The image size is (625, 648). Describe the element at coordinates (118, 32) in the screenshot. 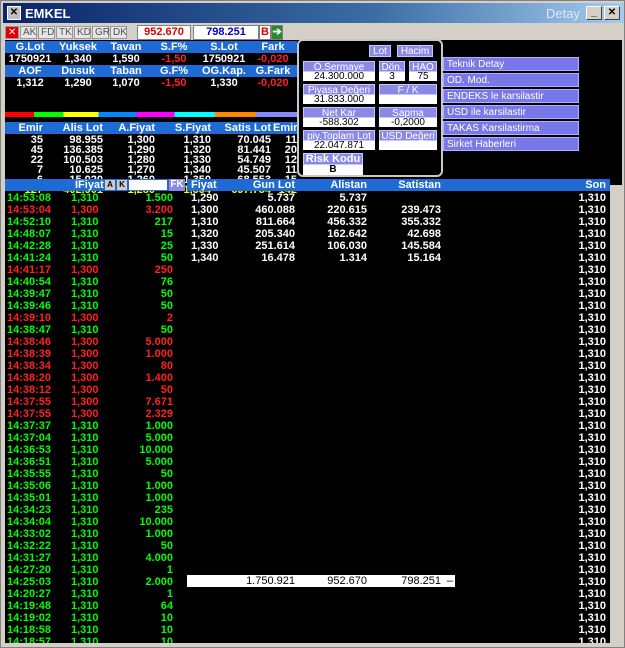

I see `tab-dk: DK` at that location.